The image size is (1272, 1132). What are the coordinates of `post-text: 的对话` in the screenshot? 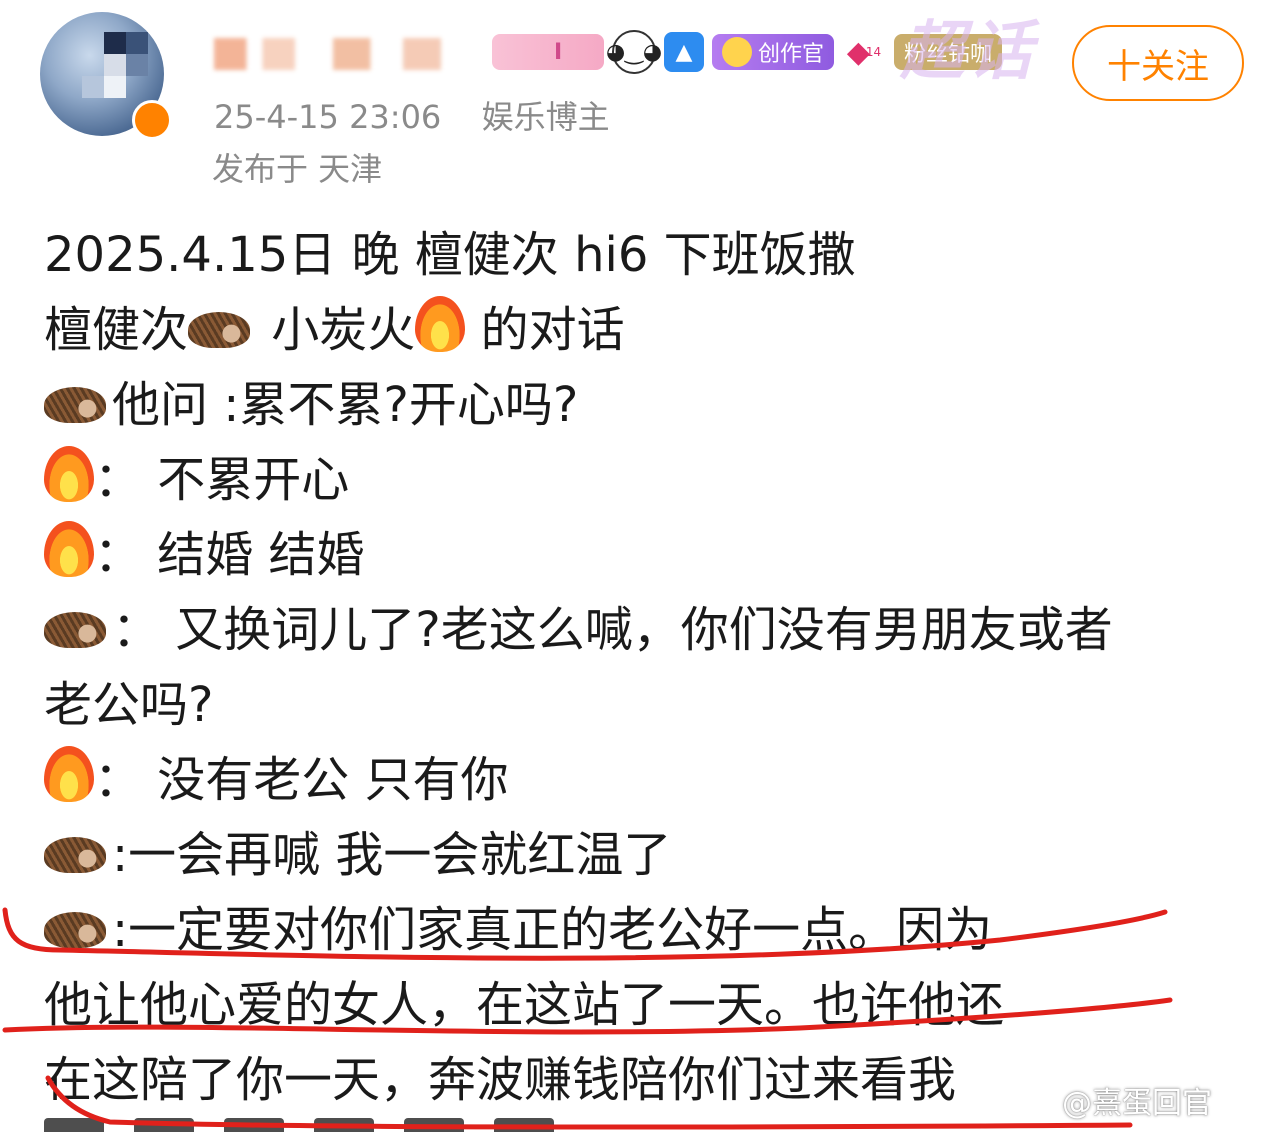 It's located at (552, 330).